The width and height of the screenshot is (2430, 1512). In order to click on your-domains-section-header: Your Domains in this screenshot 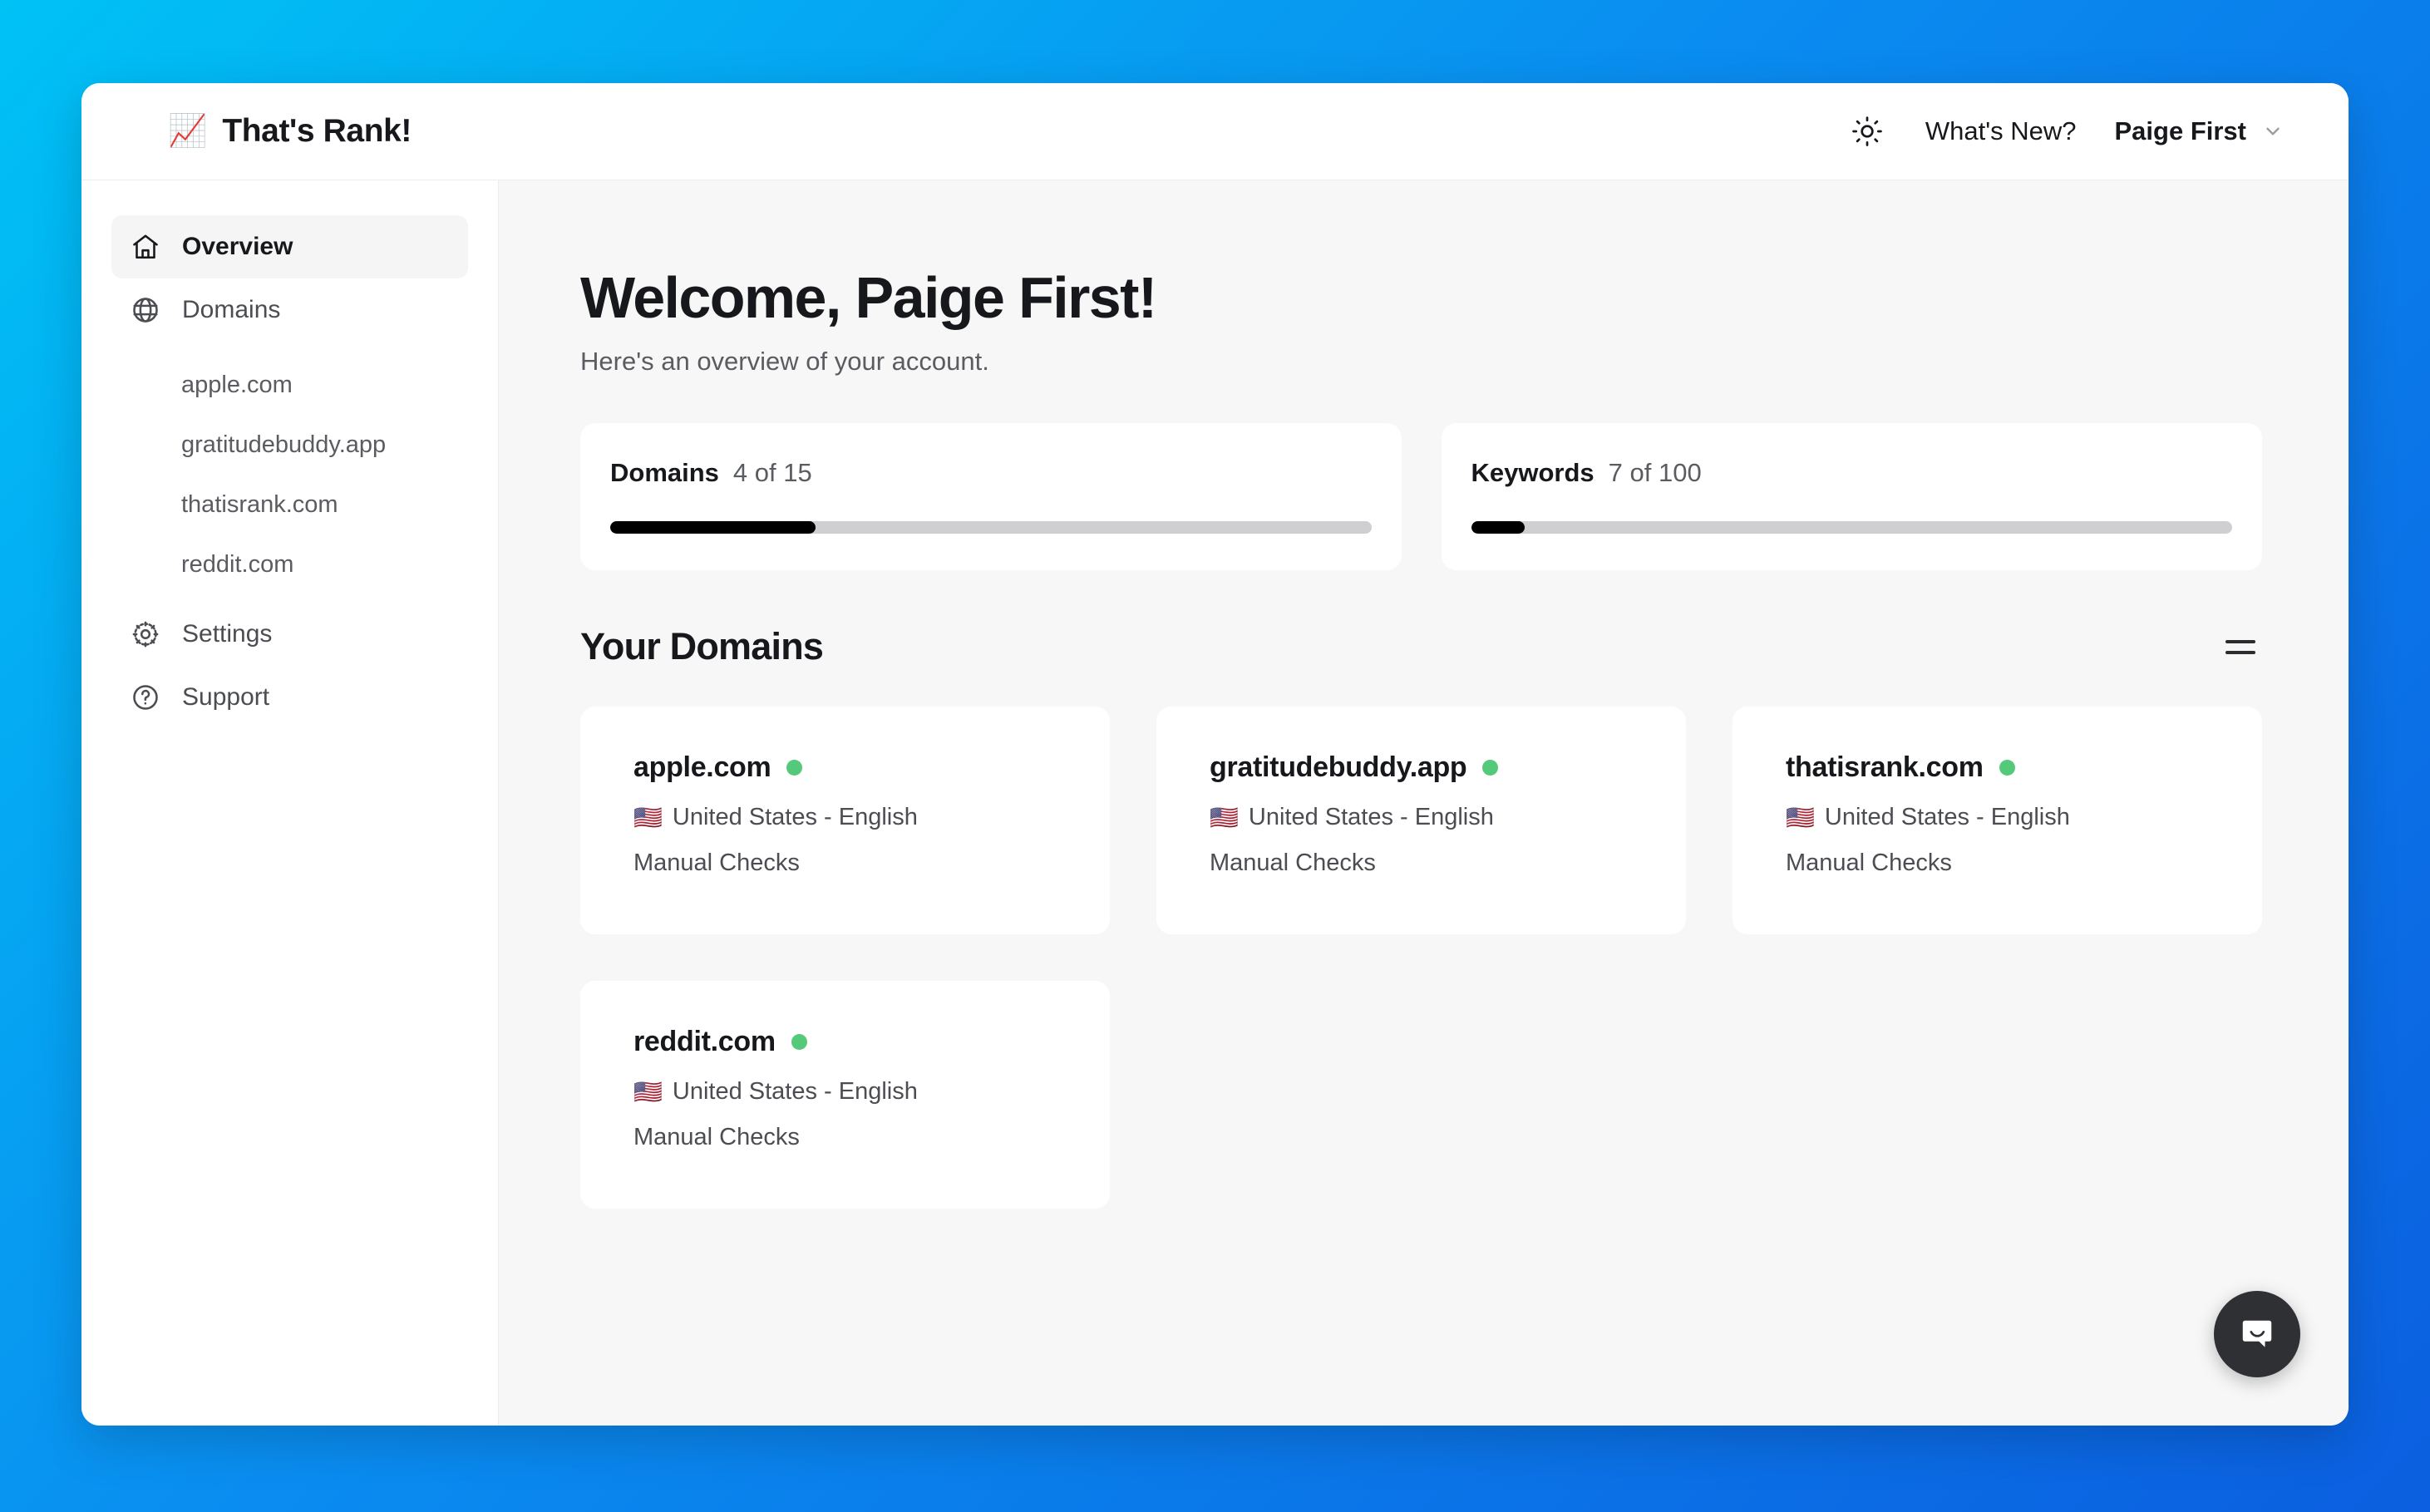, I will do `click(1421, 647)`.